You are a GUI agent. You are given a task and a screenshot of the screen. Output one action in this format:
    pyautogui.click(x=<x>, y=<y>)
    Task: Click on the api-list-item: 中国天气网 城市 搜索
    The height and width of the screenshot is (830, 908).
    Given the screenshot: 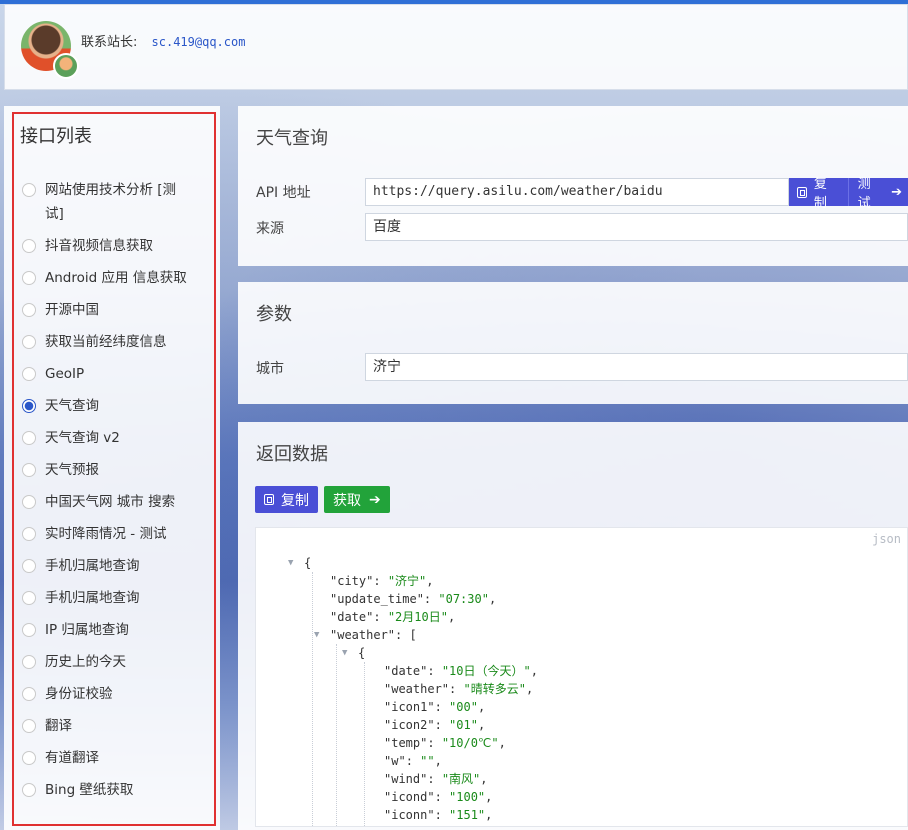 What is the action you would take?
    pyautogui.click(x=105, y=502)
    